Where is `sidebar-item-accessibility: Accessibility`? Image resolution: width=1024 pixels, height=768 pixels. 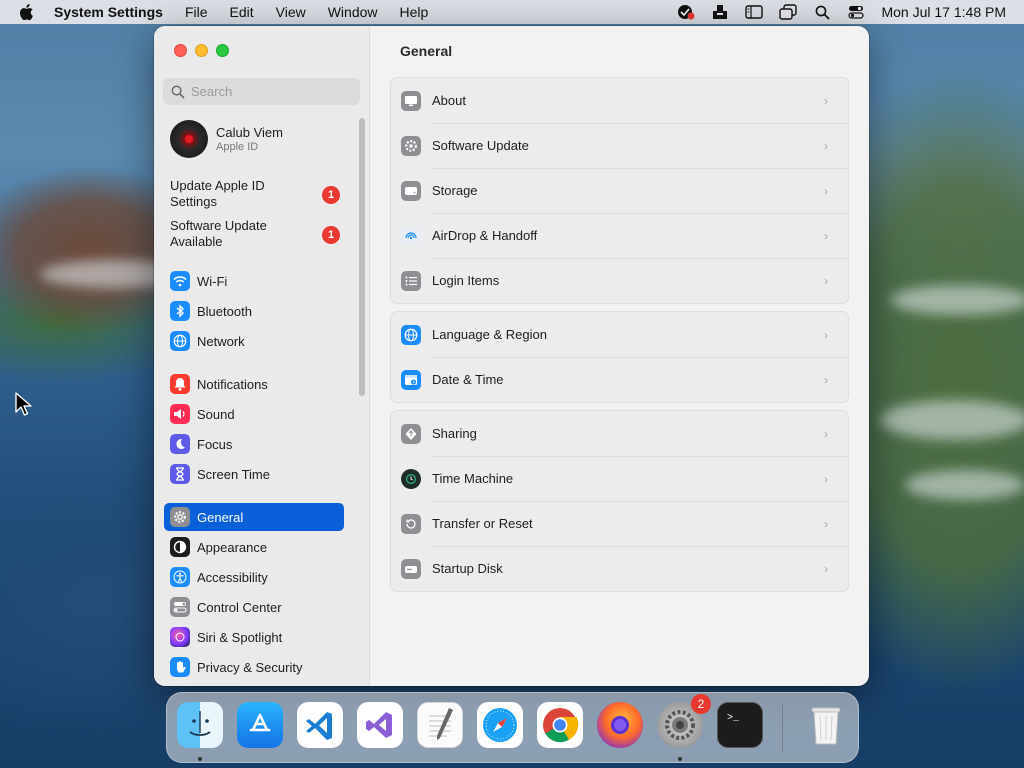 sidebar-item-accessibility: Accessibility is located at coordinates (254, 577).